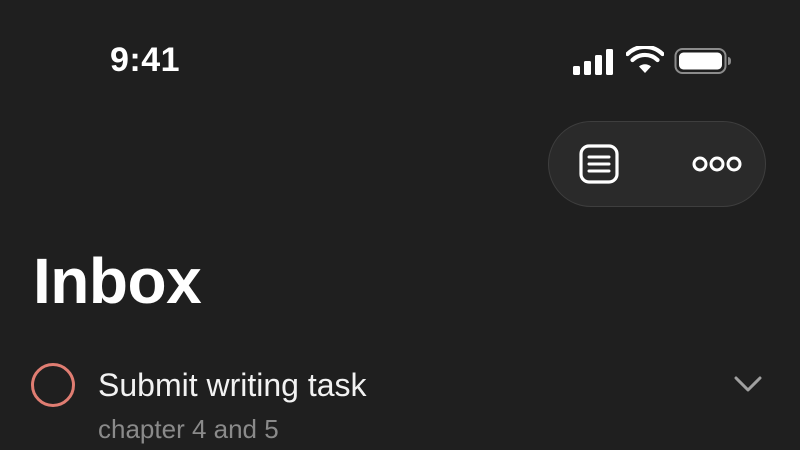 Image resolution: width=800 pixels, height=450 pixels. Describe the element at coordinates (145, 60) in the screenshot. I see `status-time: 9:41` at that location.